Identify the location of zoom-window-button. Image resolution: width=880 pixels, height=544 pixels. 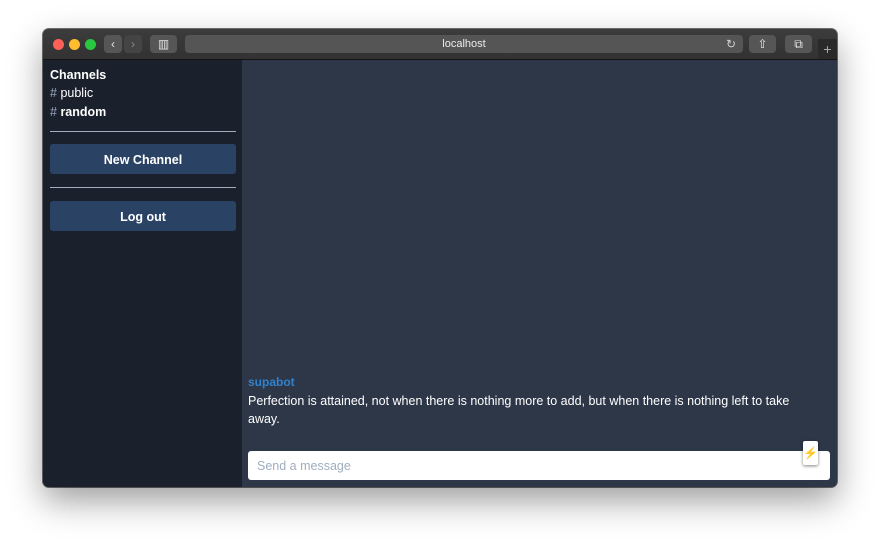
(90, 44).